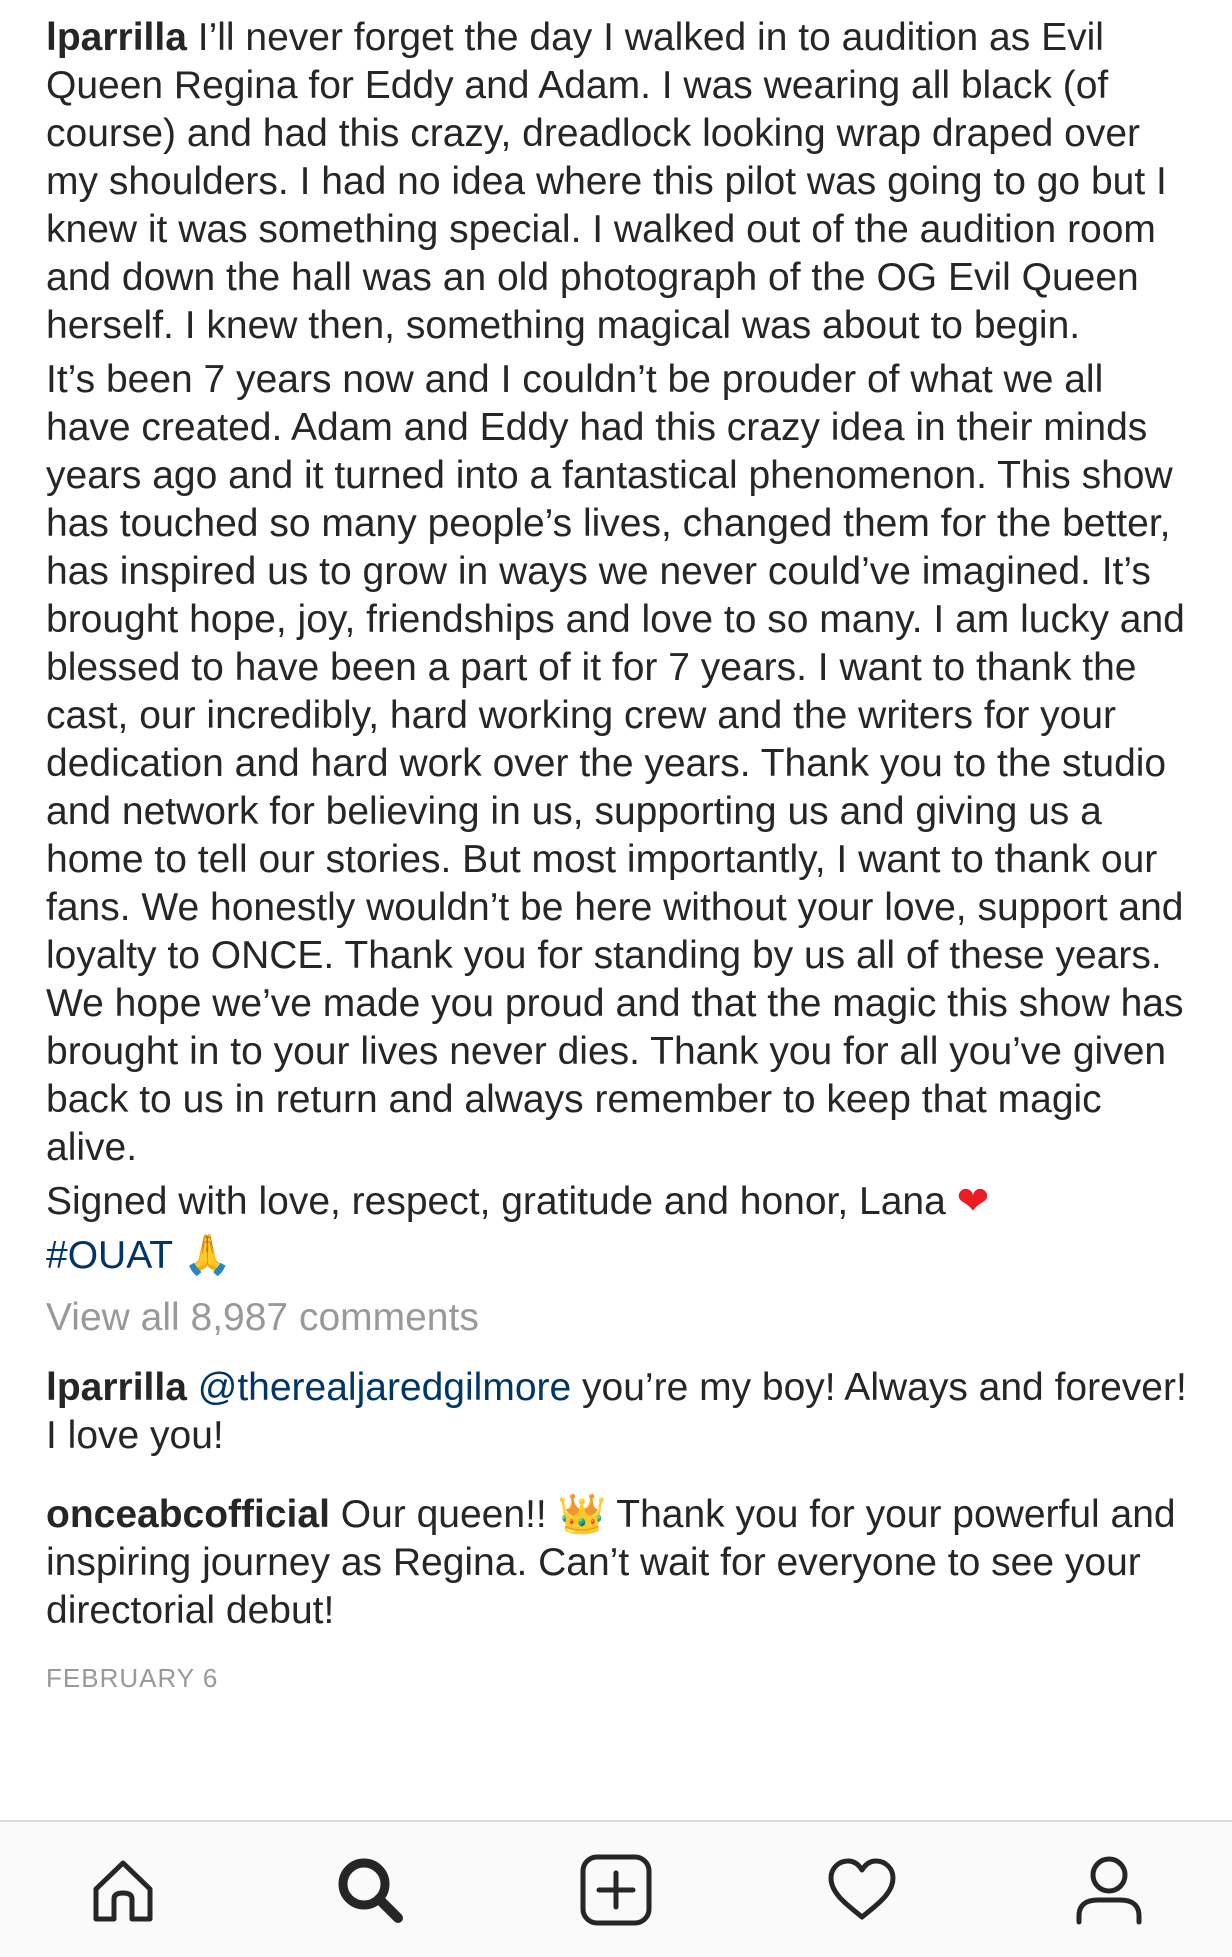 The image size is (1232, 1957). Describe the element at coordinates (207, 1255) in the screenshot. I see `praying-hands-emoji-icon: 🙏` at that location.